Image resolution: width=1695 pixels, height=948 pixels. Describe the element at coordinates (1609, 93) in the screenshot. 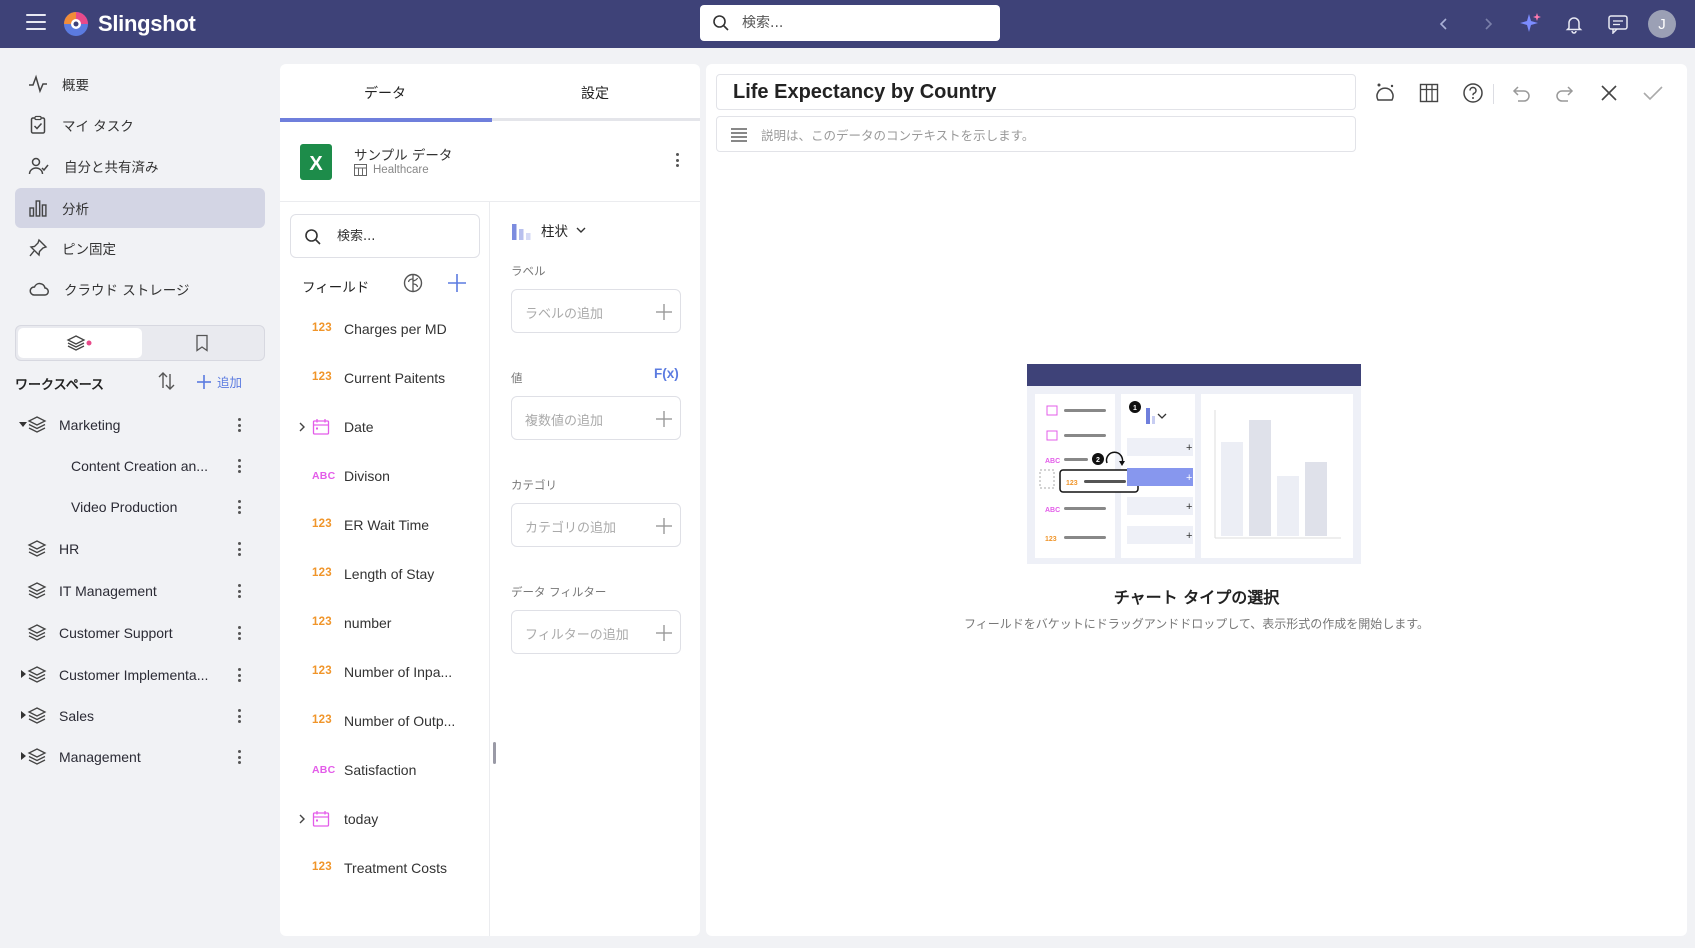

I see `close-icon` at that location.